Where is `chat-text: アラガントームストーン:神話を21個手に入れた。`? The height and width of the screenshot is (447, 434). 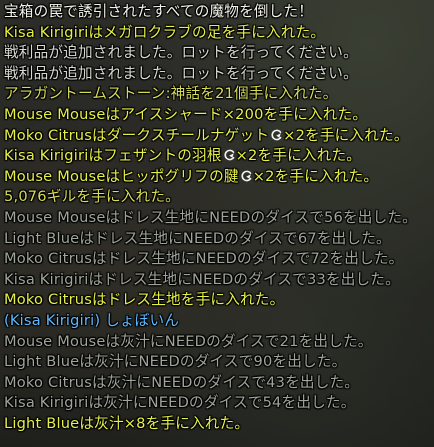
chat-text: アラガントームストーン:神話を21個手に入れた。 is located at coordinates (171, 94).